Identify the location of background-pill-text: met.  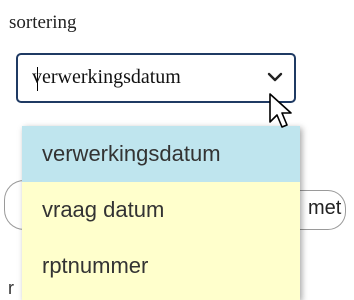
(325, 208).